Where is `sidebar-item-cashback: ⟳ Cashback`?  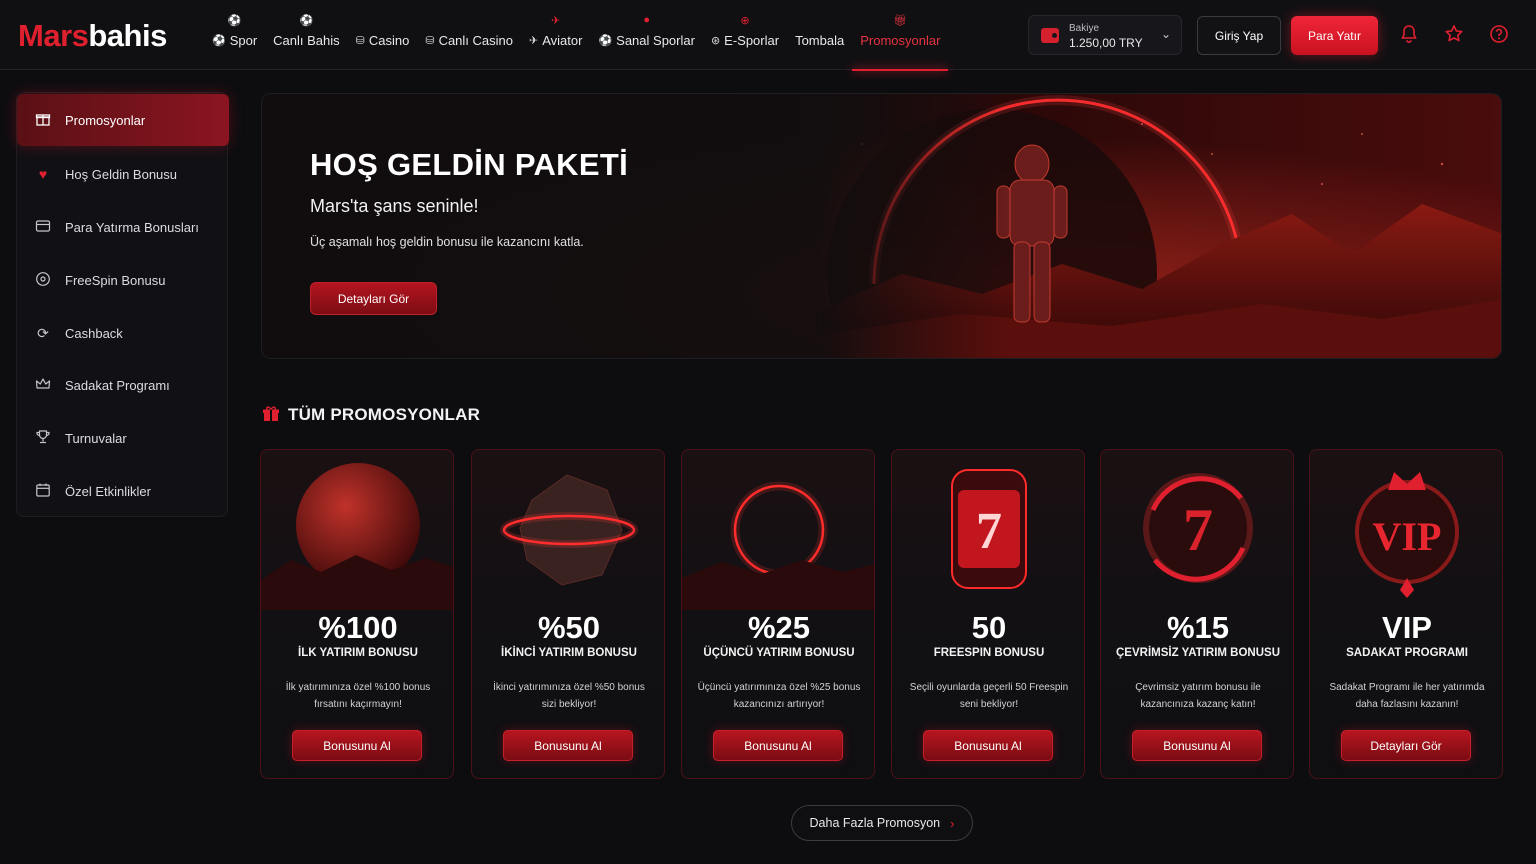 sidebar-item-cashback: ⟳ Cashback is located at coordinates (123, 333).